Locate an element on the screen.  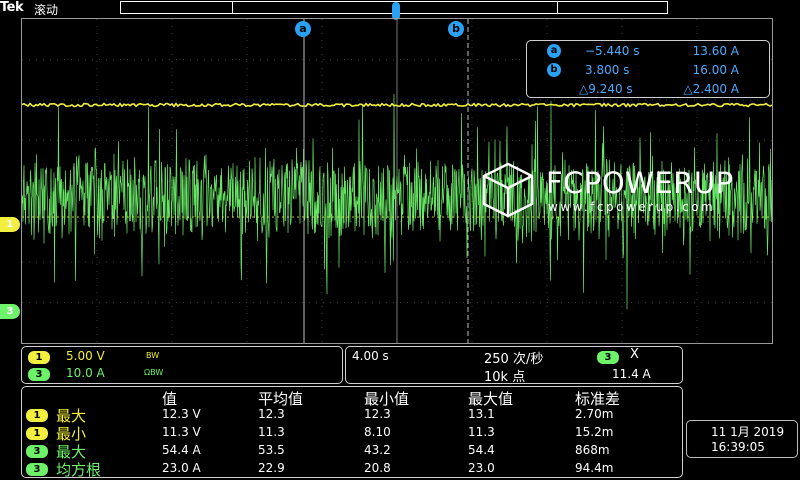
row3-value: 54.4 A is located at coordinates (181, 450).